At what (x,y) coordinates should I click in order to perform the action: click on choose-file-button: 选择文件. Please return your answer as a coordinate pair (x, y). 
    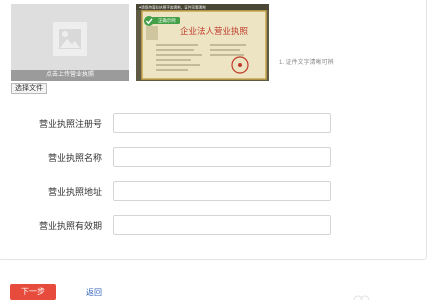
    Looking at the image, I should click on (29, 88).